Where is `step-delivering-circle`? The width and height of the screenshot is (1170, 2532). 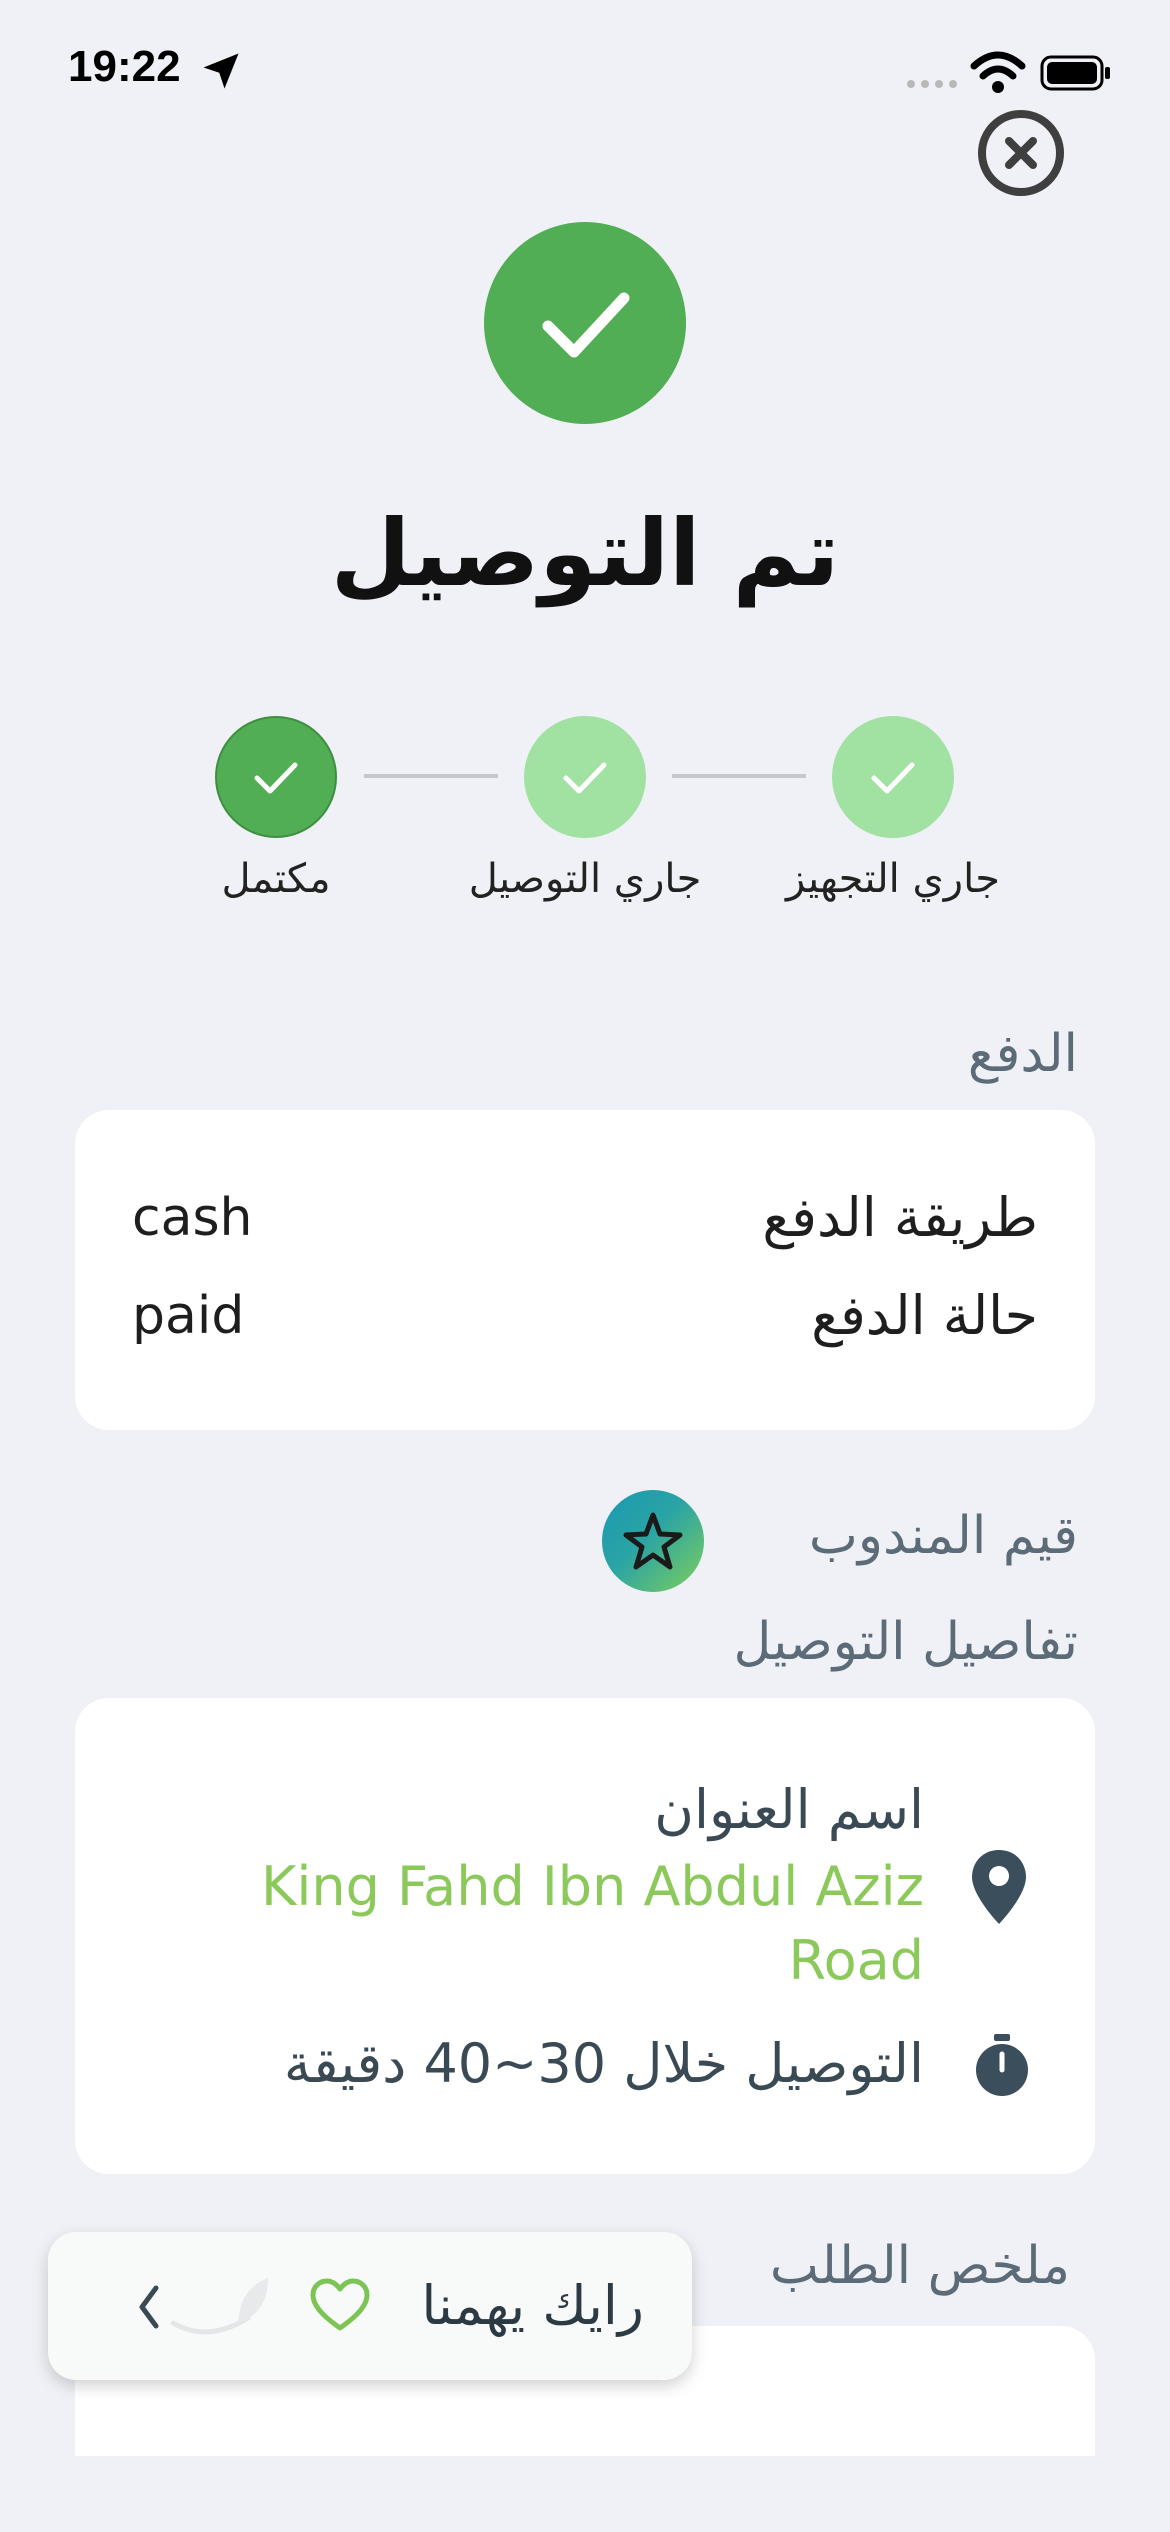 step-delivering-circle is located at coordinates (585, 777).